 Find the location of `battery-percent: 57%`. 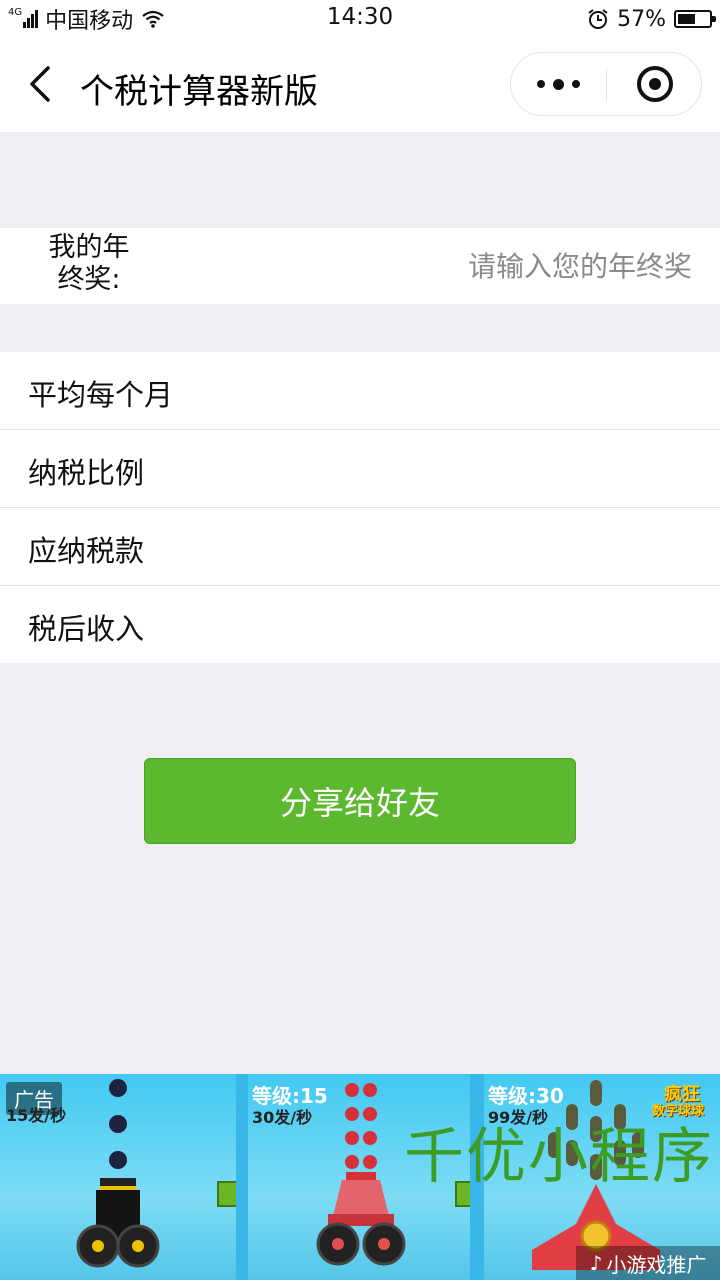

battery-percent: 57% is located at coordinates (641, 19).